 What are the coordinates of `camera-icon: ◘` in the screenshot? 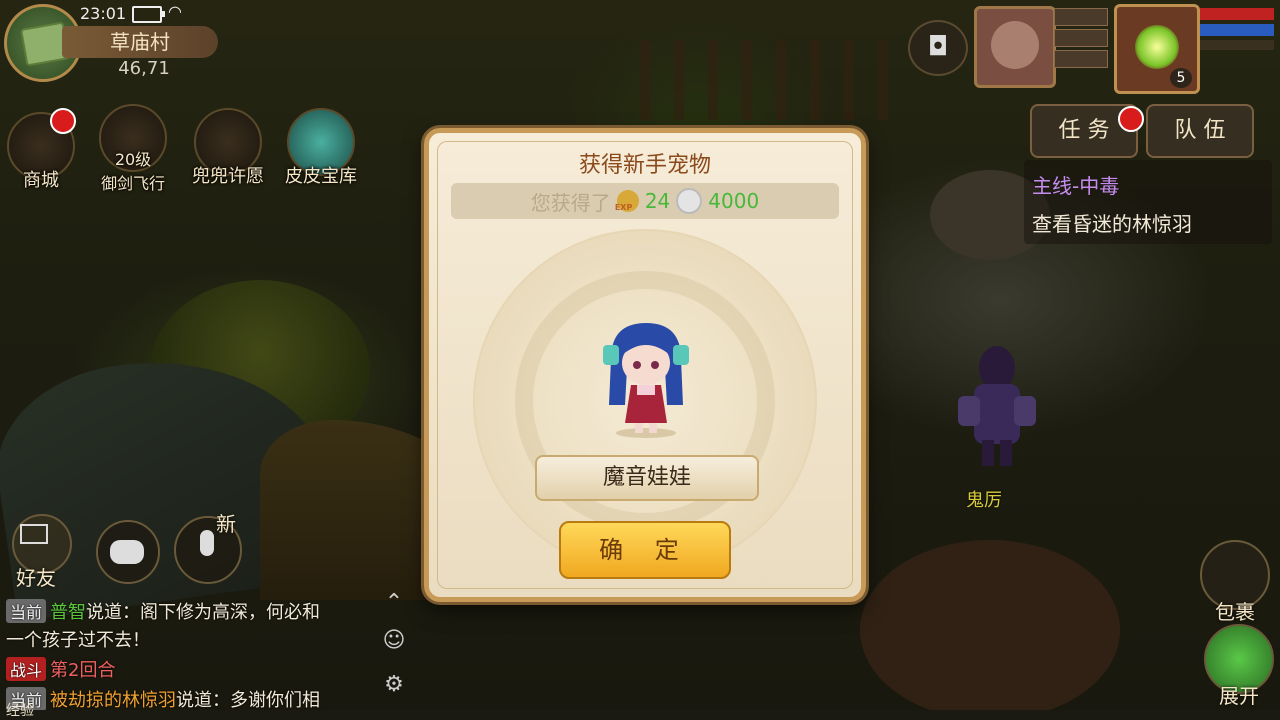 It's located at (938, 47).